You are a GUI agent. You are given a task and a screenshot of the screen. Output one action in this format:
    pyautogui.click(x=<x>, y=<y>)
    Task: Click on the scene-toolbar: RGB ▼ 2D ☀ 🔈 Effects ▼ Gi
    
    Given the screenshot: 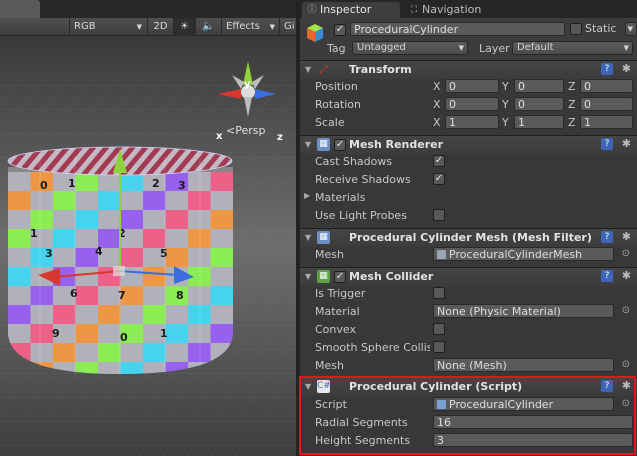 What is the action you would take?
    pyautogui.click(x=148, y=27)
    